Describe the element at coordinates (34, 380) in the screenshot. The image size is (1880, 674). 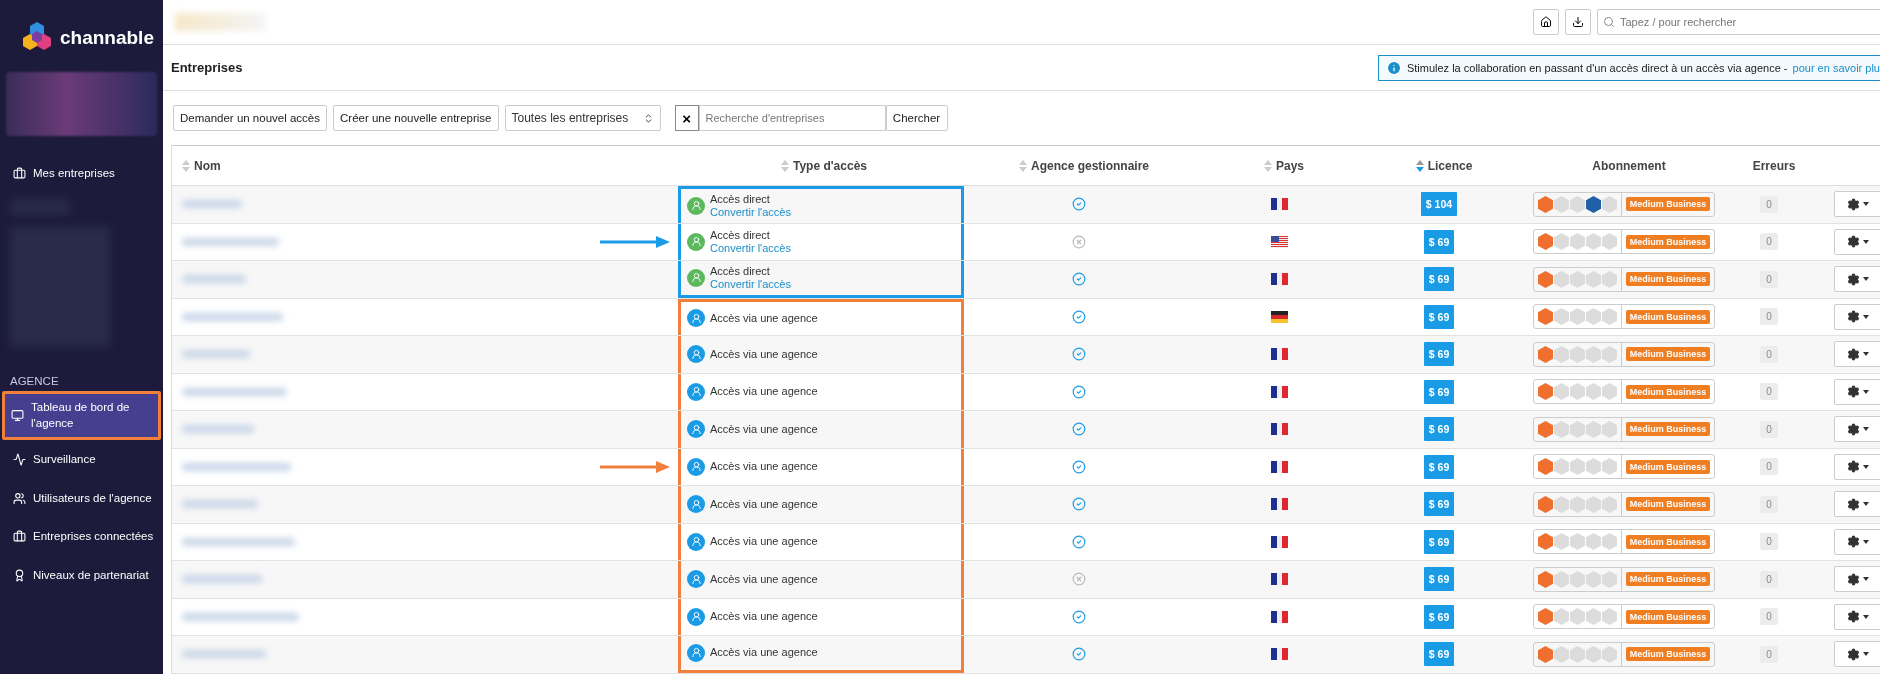
I see `section-heading: AGENCE` at that location.